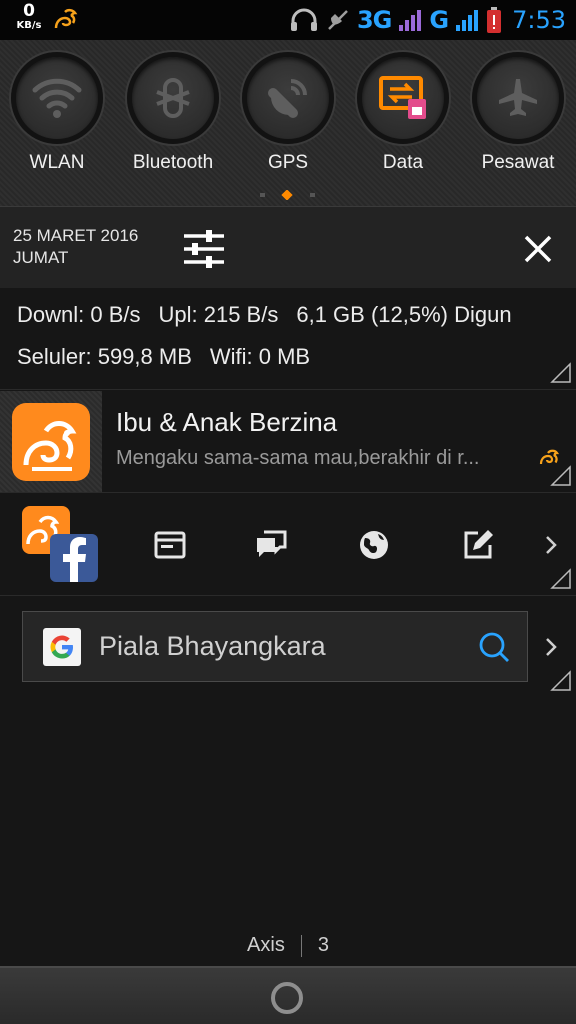 This screenshot has width=576, height=1024. I want to click on data-icon, so click(402, 97).